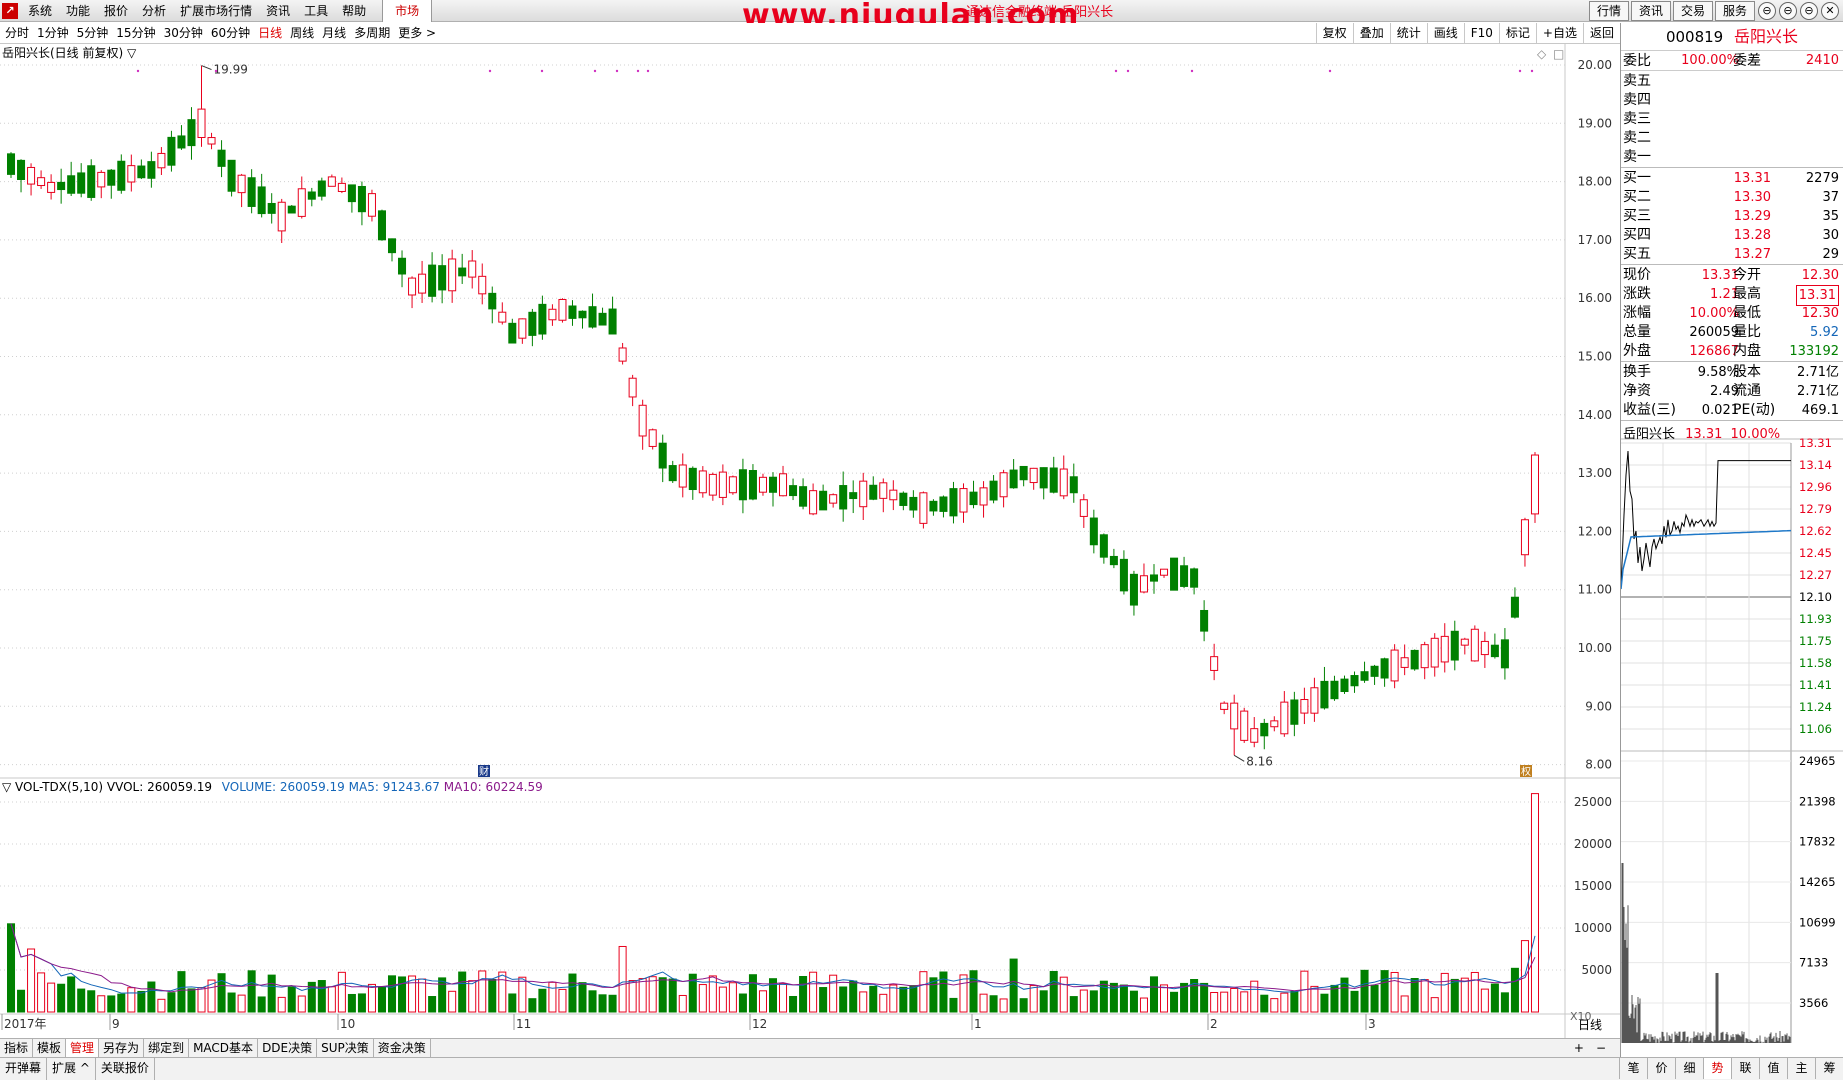 The image size is (1843, 1080). Describe the element at coordinates (335, 33) in the screenshot. I see `period-monthly: 月线` at that location.